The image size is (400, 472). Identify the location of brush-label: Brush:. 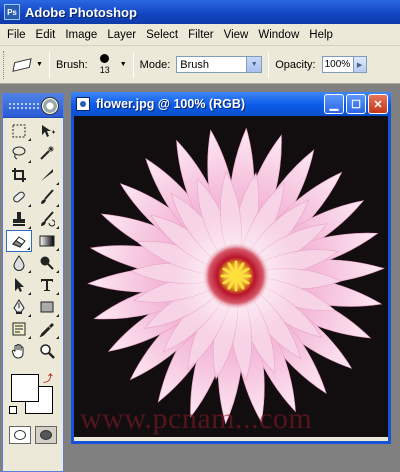
(71, 64).